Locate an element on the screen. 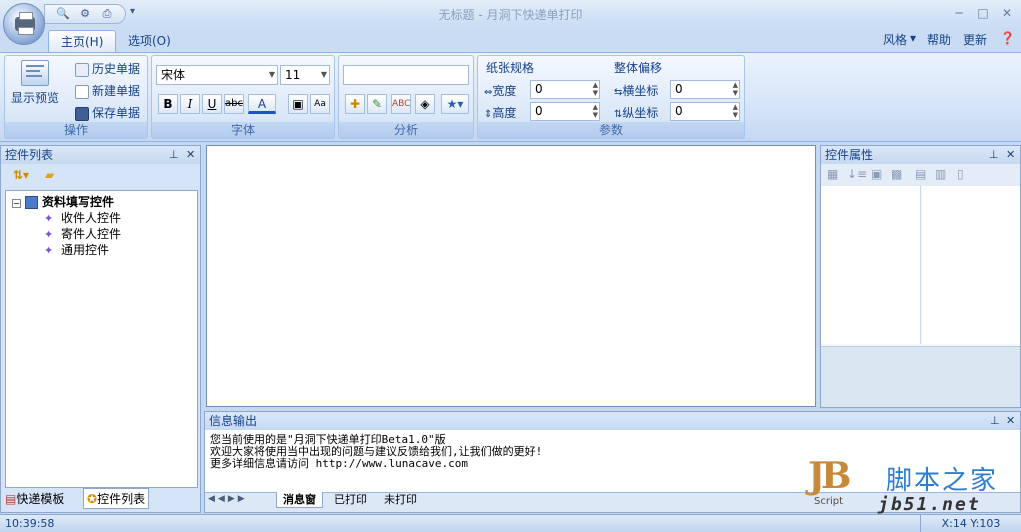  add-control-icon: ✚ is located at coordinates (355, 104).